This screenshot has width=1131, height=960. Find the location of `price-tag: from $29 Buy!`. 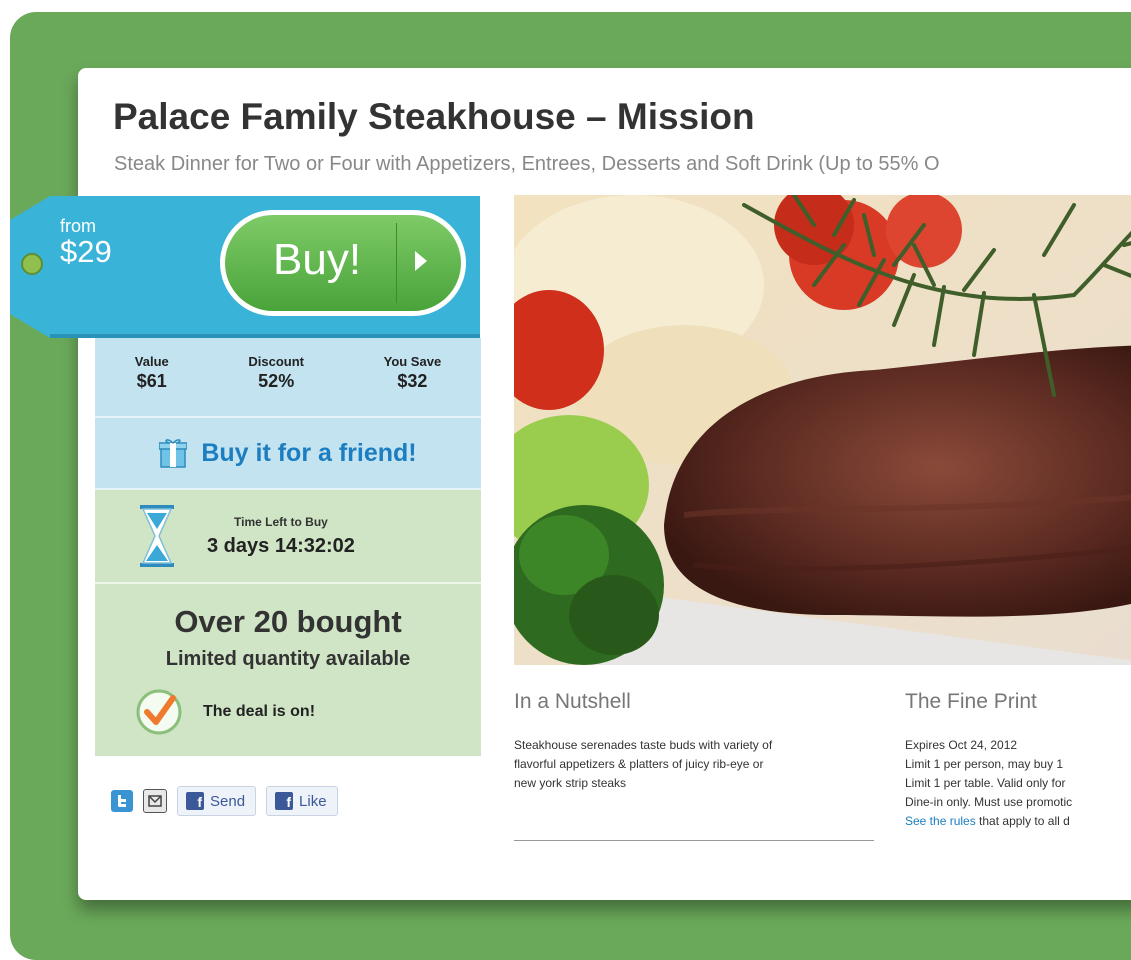

price-tag: from $29 Buy! is located at coordinates (245, 267).